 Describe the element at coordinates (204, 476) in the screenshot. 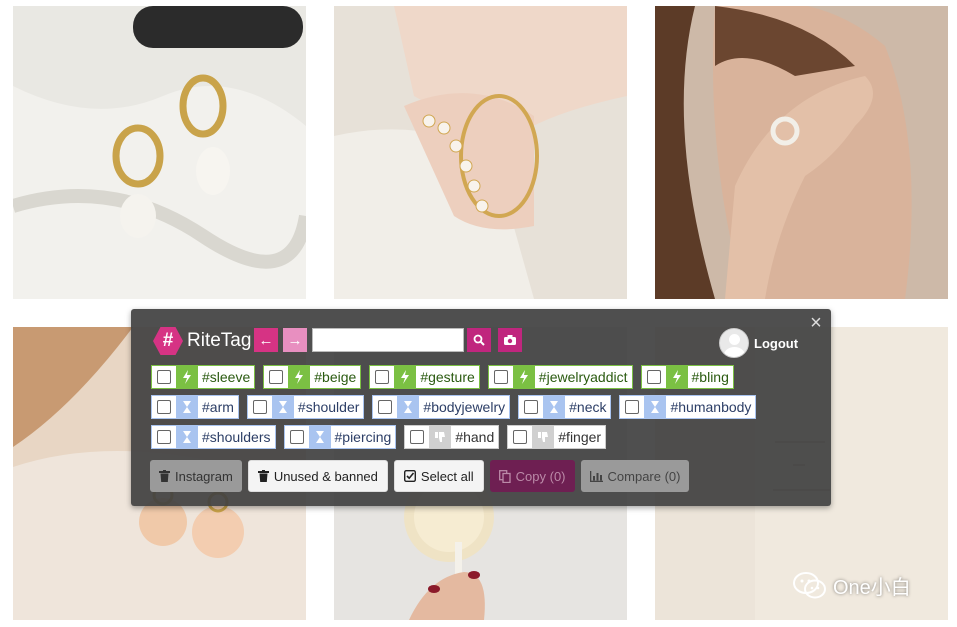

I see `instagram-button-label: Instagram` at that location.